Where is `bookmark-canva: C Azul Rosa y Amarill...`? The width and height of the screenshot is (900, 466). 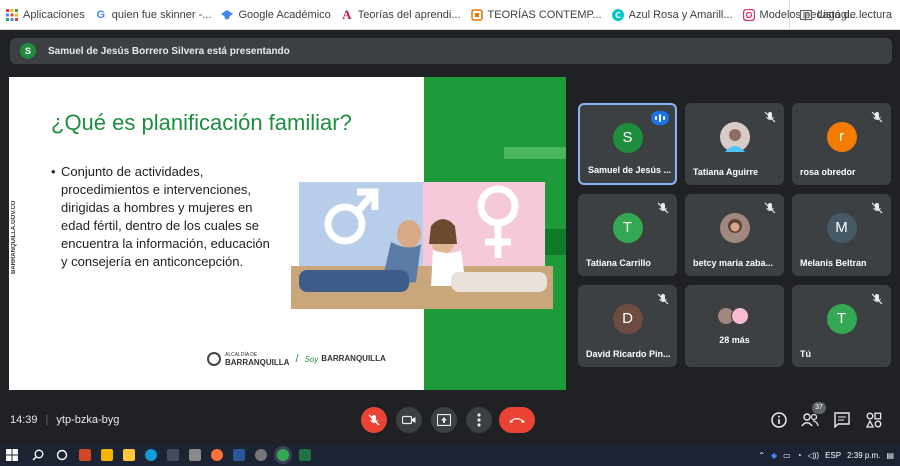 bookmark-canva: C Azul Rosa y Amarill... is located at coordinates (672, 14).